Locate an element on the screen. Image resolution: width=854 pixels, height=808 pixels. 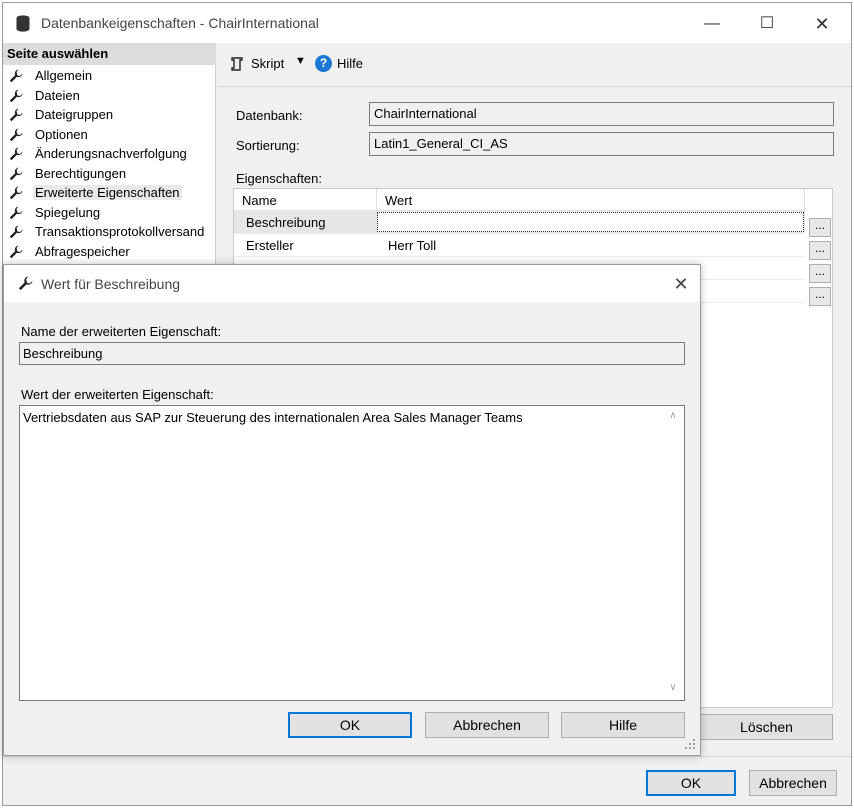
sidebar-item-label: Transaktionsprotokollversand is located at coordinates (120, 231).